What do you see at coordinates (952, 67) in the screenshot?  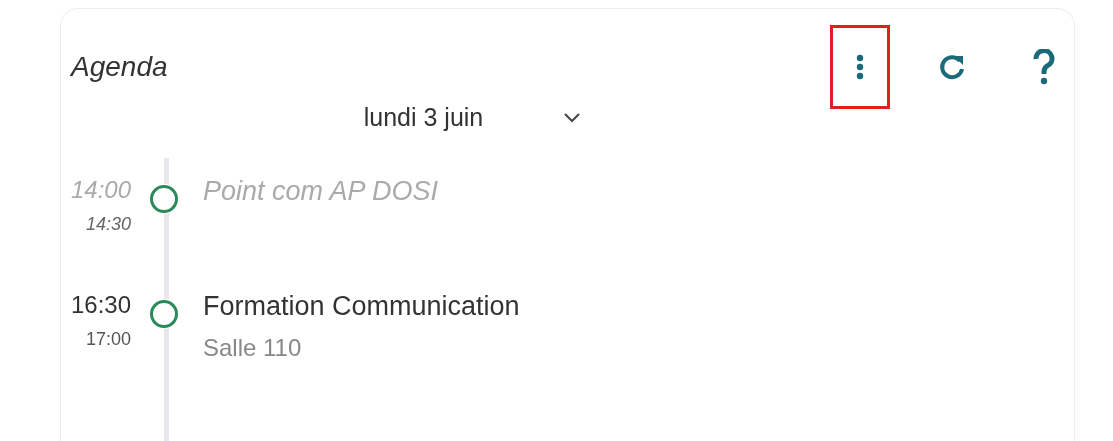 I see `refresh-icon` at bounding box center [952, 67].